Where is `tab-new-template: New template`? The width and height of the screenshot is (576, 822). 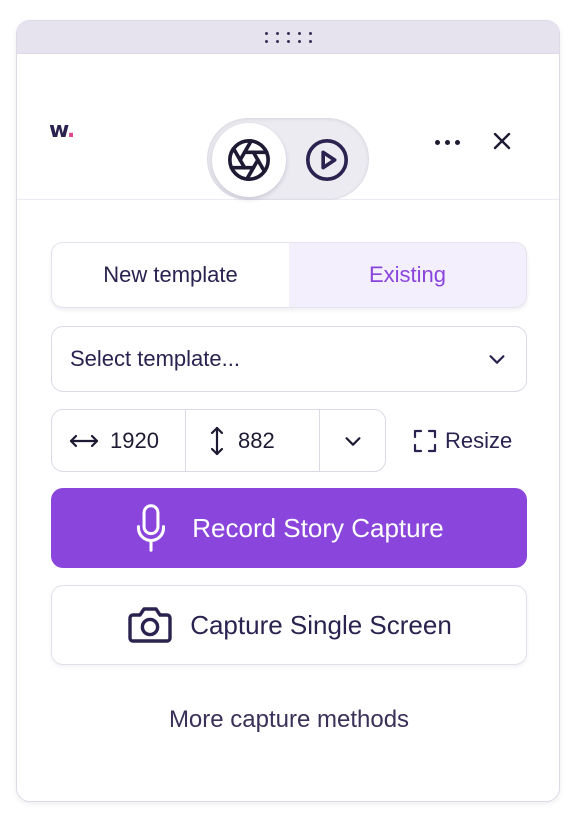 tab-new-template: New template is located at coordinates (170, 275).